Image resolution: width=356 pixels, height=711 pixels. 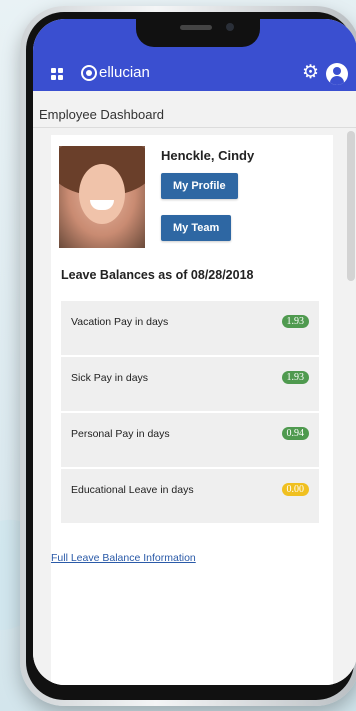 I want to click on leave-label: Personal Pay in days, so click(x=120, y=434).